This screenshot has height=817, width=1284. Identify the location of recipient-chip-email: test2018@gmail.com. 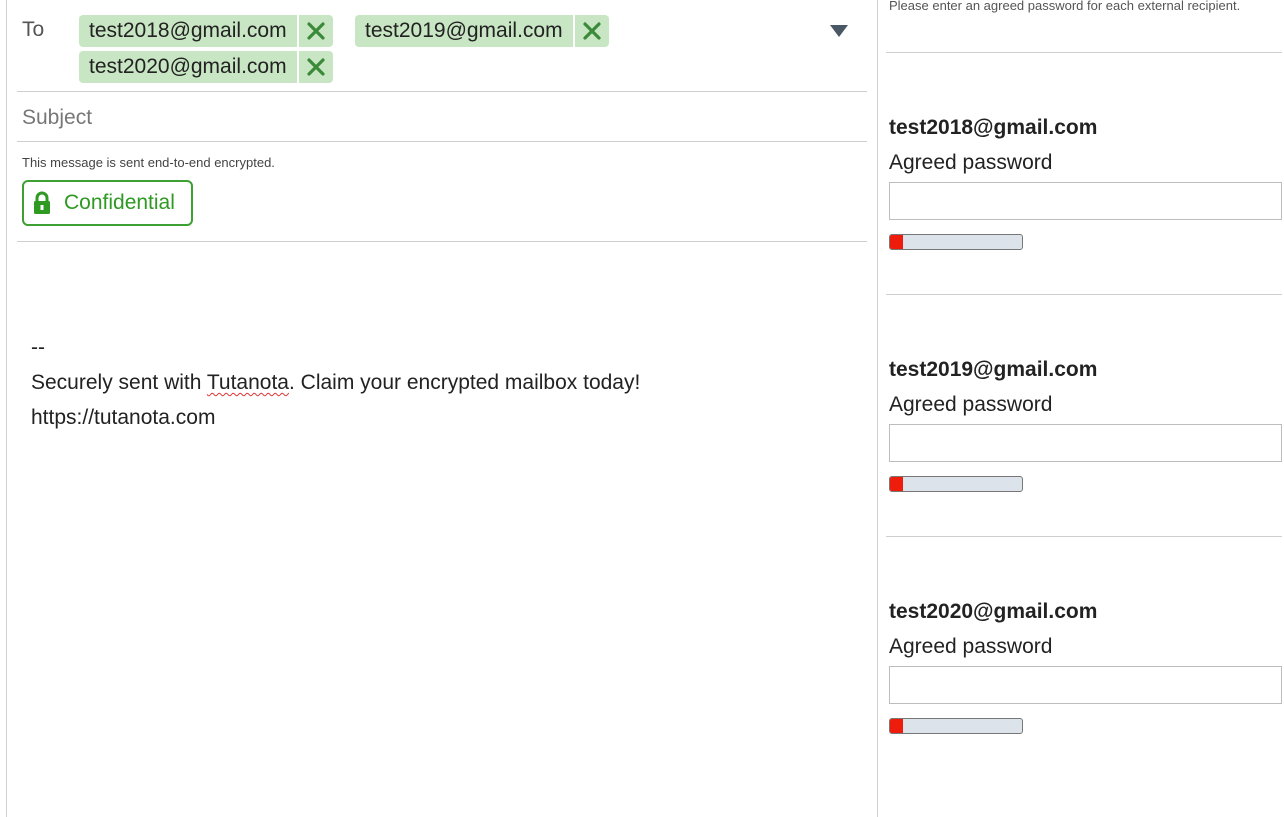
(188, 30).